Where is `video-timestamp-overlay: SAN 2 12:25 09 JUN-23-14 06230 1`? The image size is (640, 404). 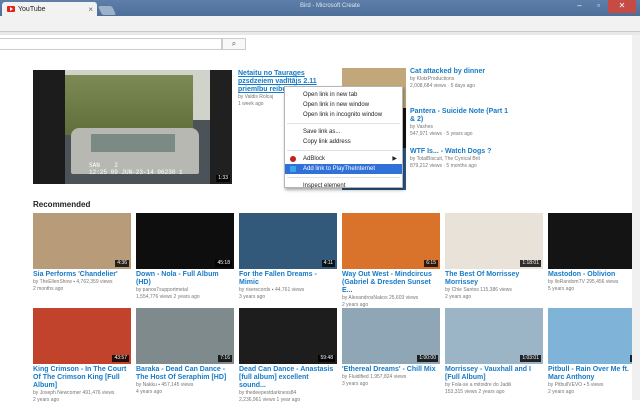
video-timestamp-overlay: SAN 2 12:25 09 JUN-23-14 06230 1 is located at coordinates (136, 169).